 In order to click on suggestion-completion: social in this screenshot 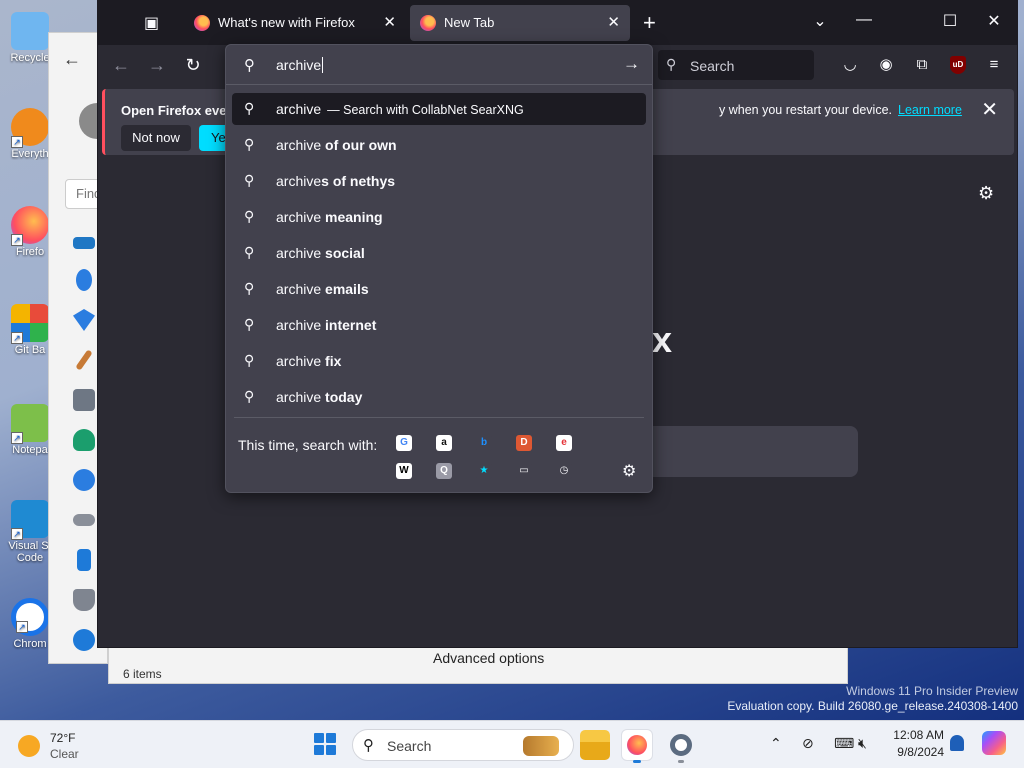, I will do `click(343, 253)`.